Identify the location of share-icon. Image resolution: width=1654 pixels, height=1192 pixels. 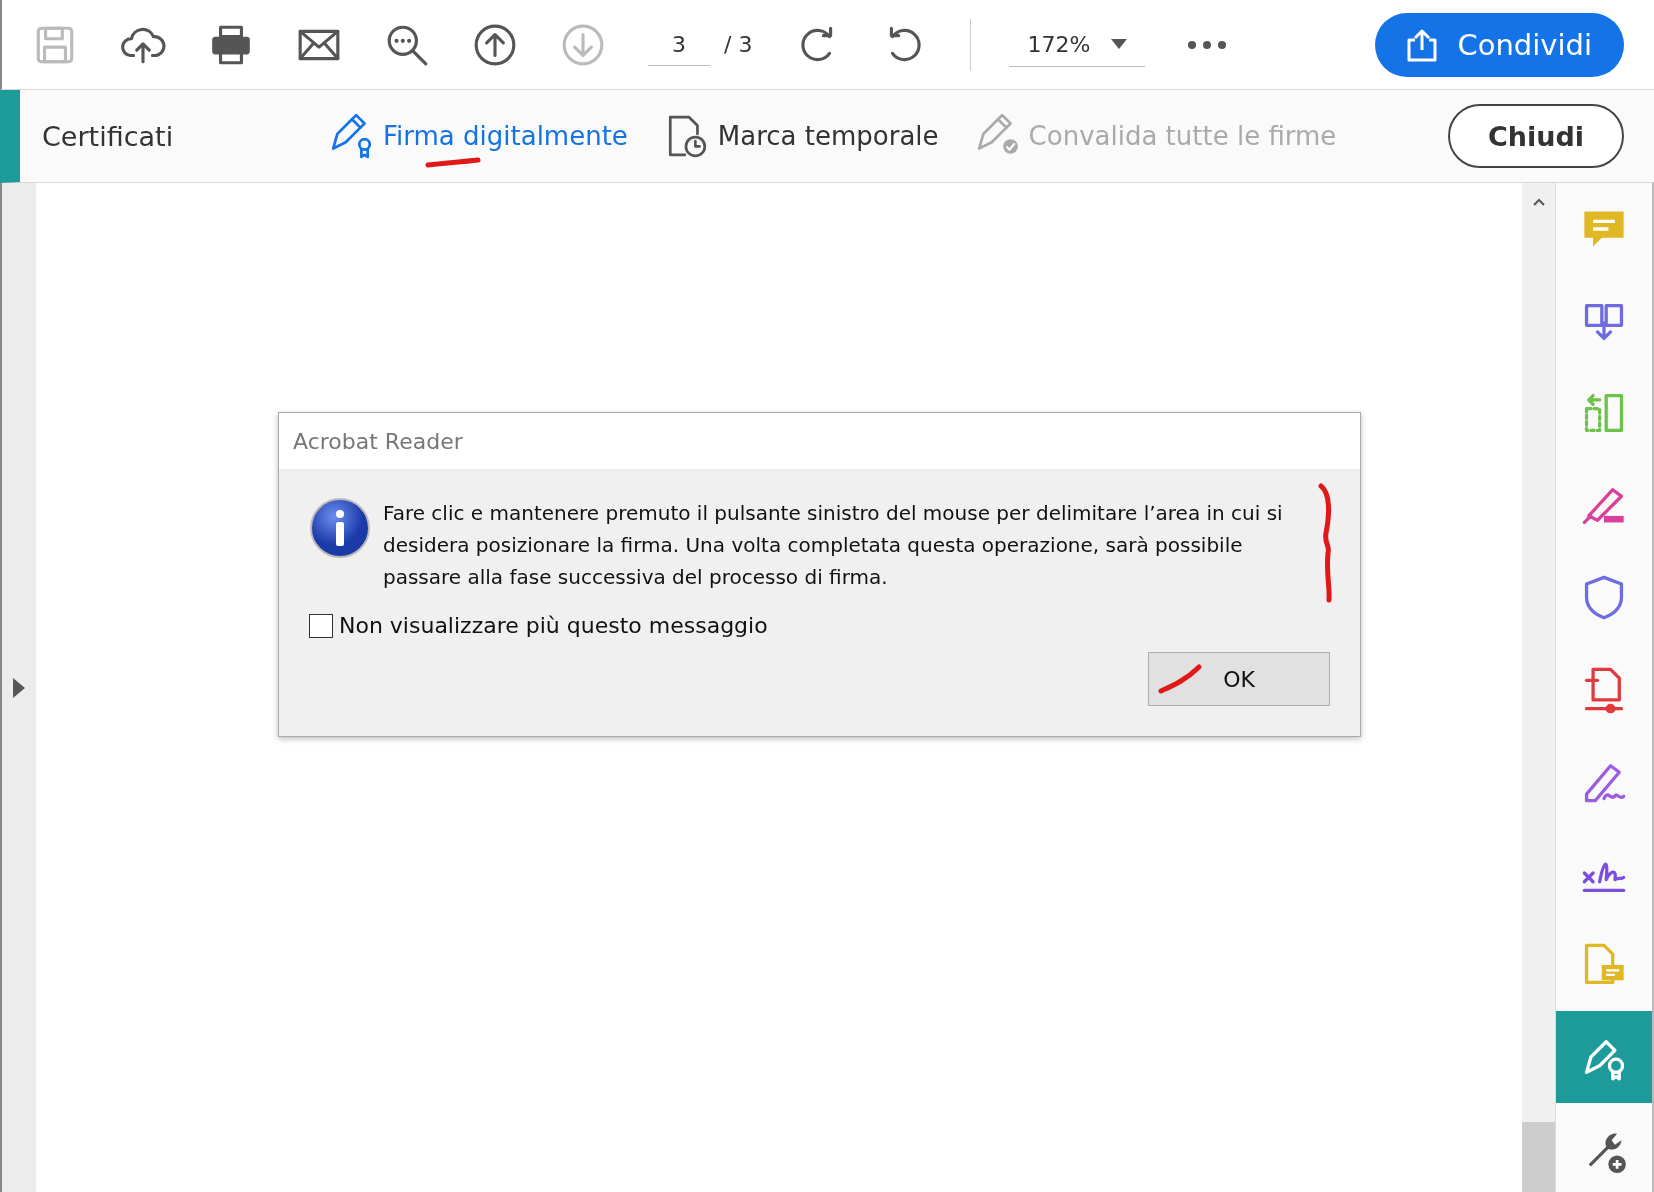
(1422, 44).